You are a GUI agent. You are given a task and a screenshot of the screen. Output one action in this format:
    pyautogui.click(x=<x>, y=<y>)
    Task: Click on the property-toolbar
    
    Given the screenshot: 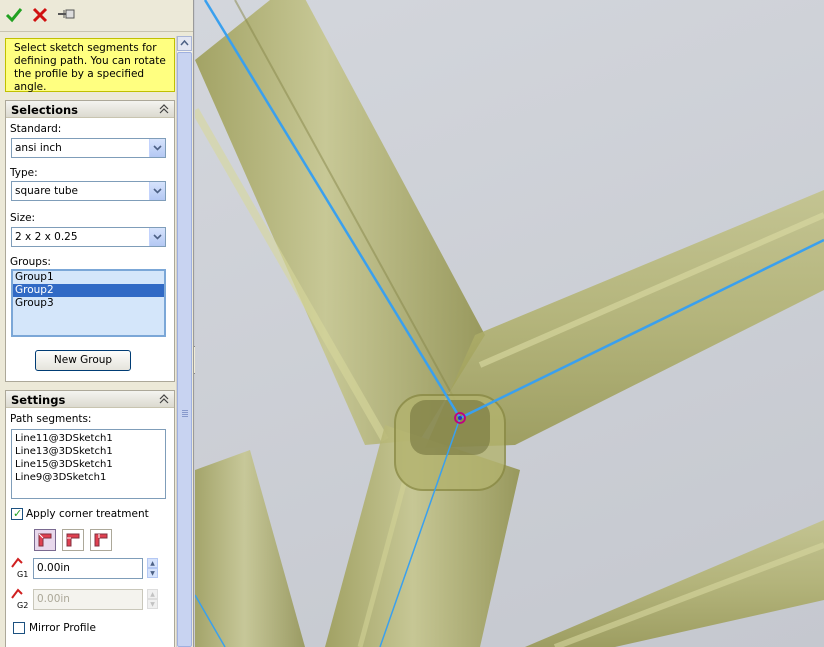 What is the action you would take?
    pyautogui.click(x=96, y=16)
    